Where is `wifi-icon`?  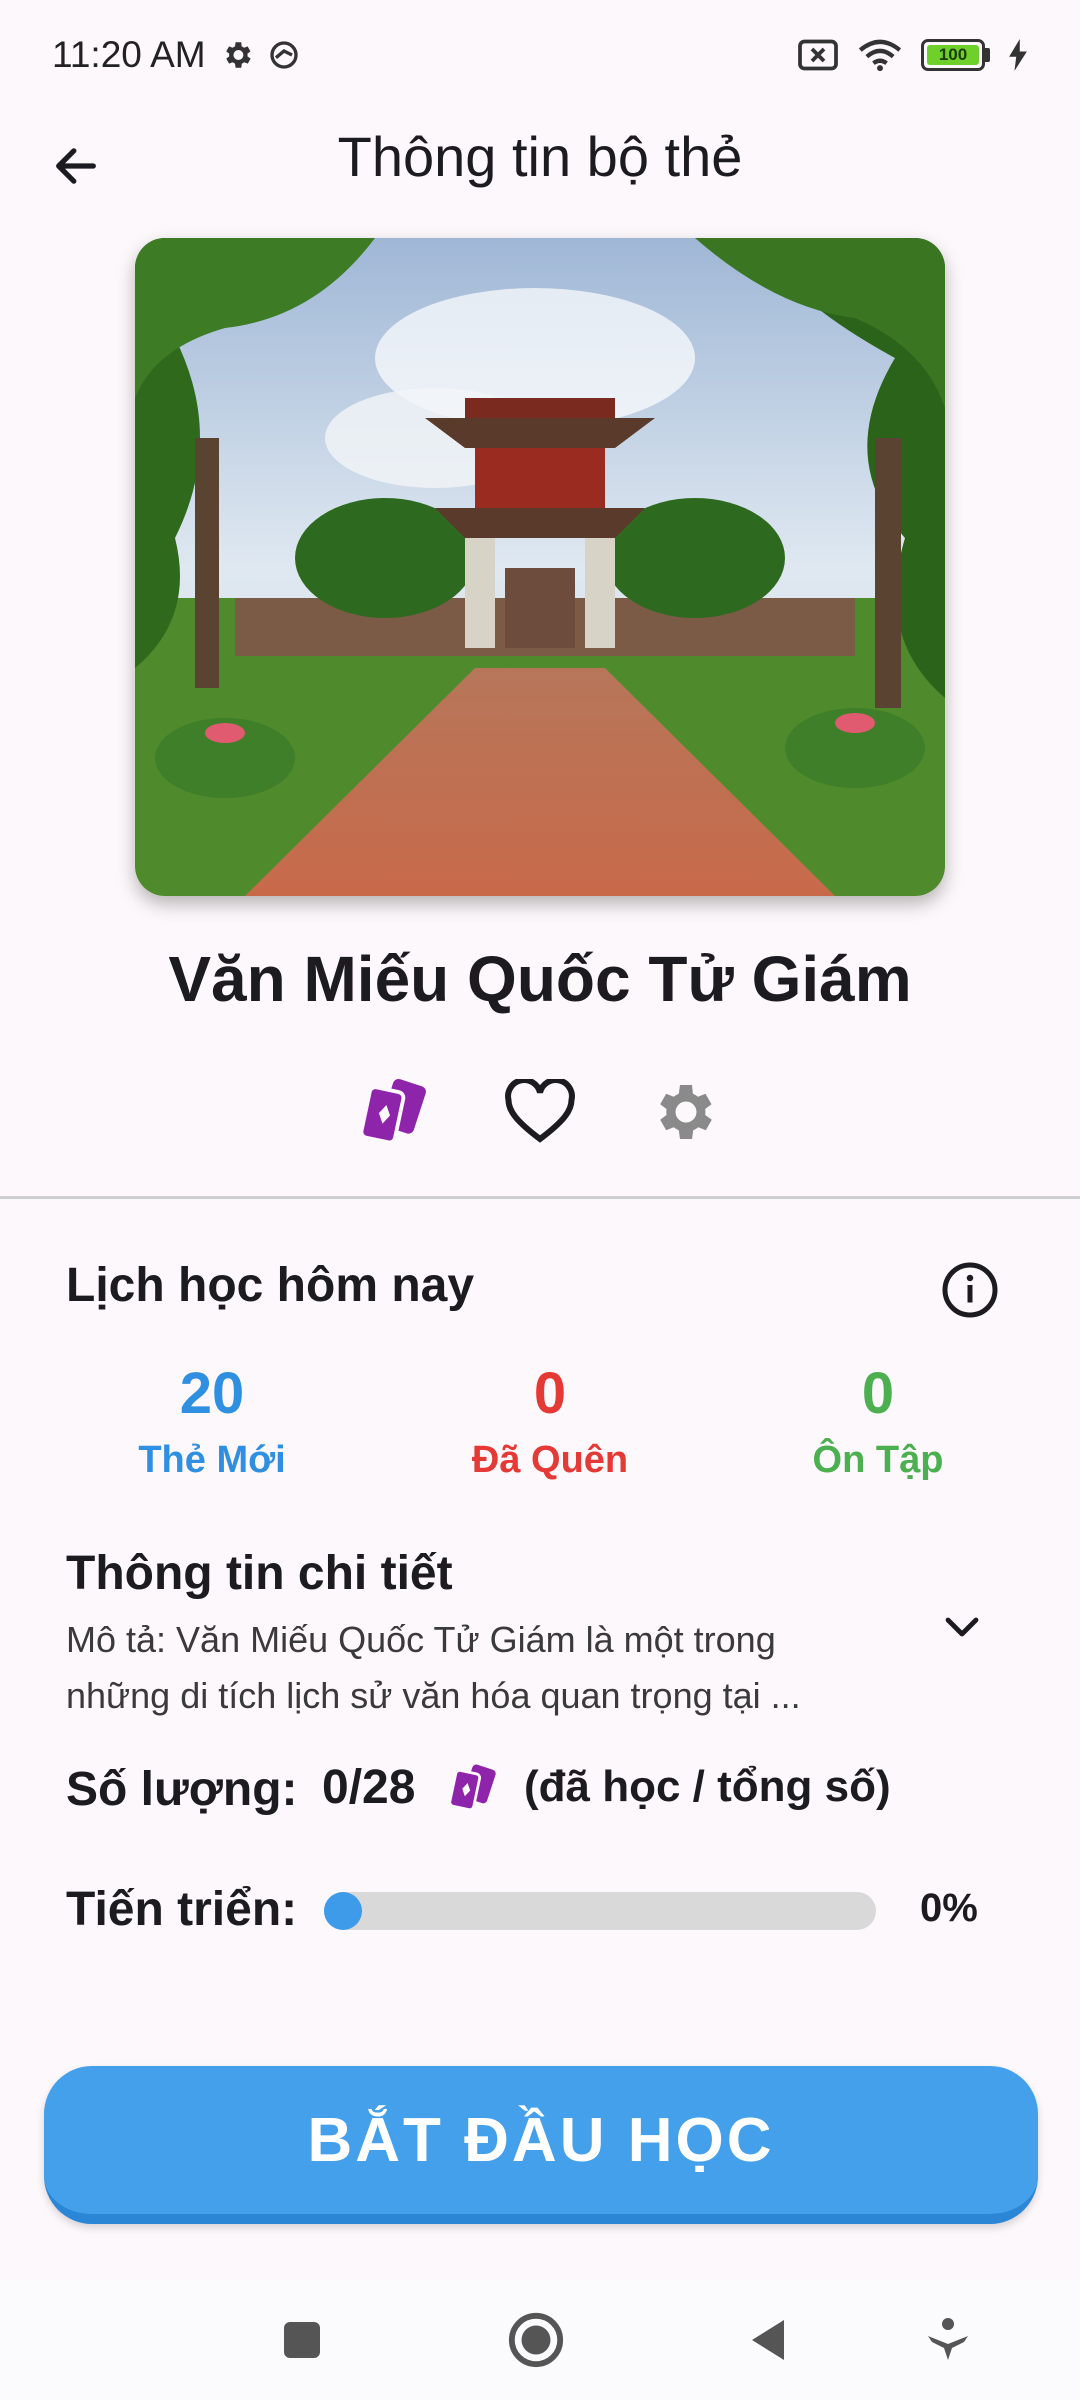
wifi-icon is located at coordinates (880, 55).